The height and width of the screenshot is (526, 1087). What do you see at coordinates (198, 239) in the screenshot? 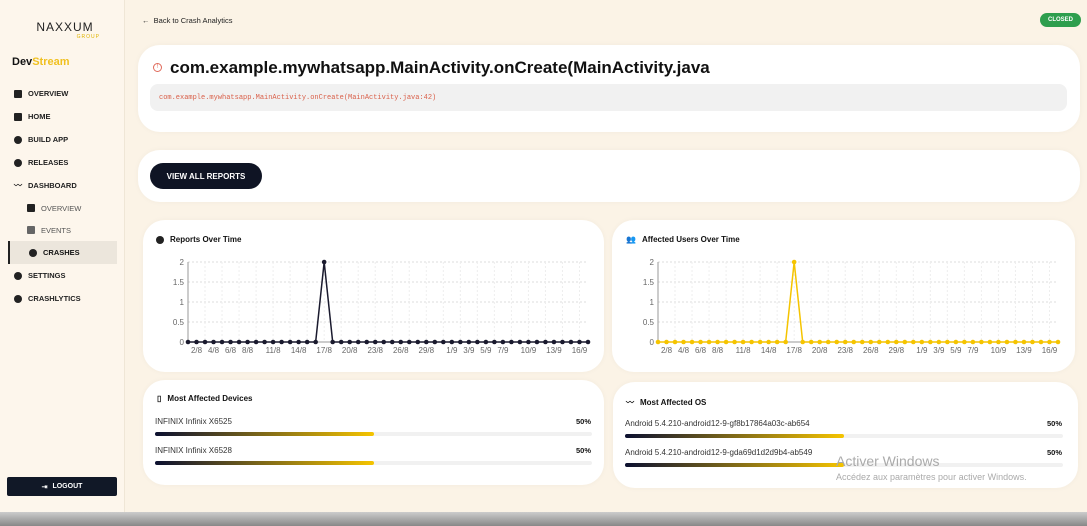
I see `reports-chart-title: Reports Over Time` at bounding box center [198, 239].